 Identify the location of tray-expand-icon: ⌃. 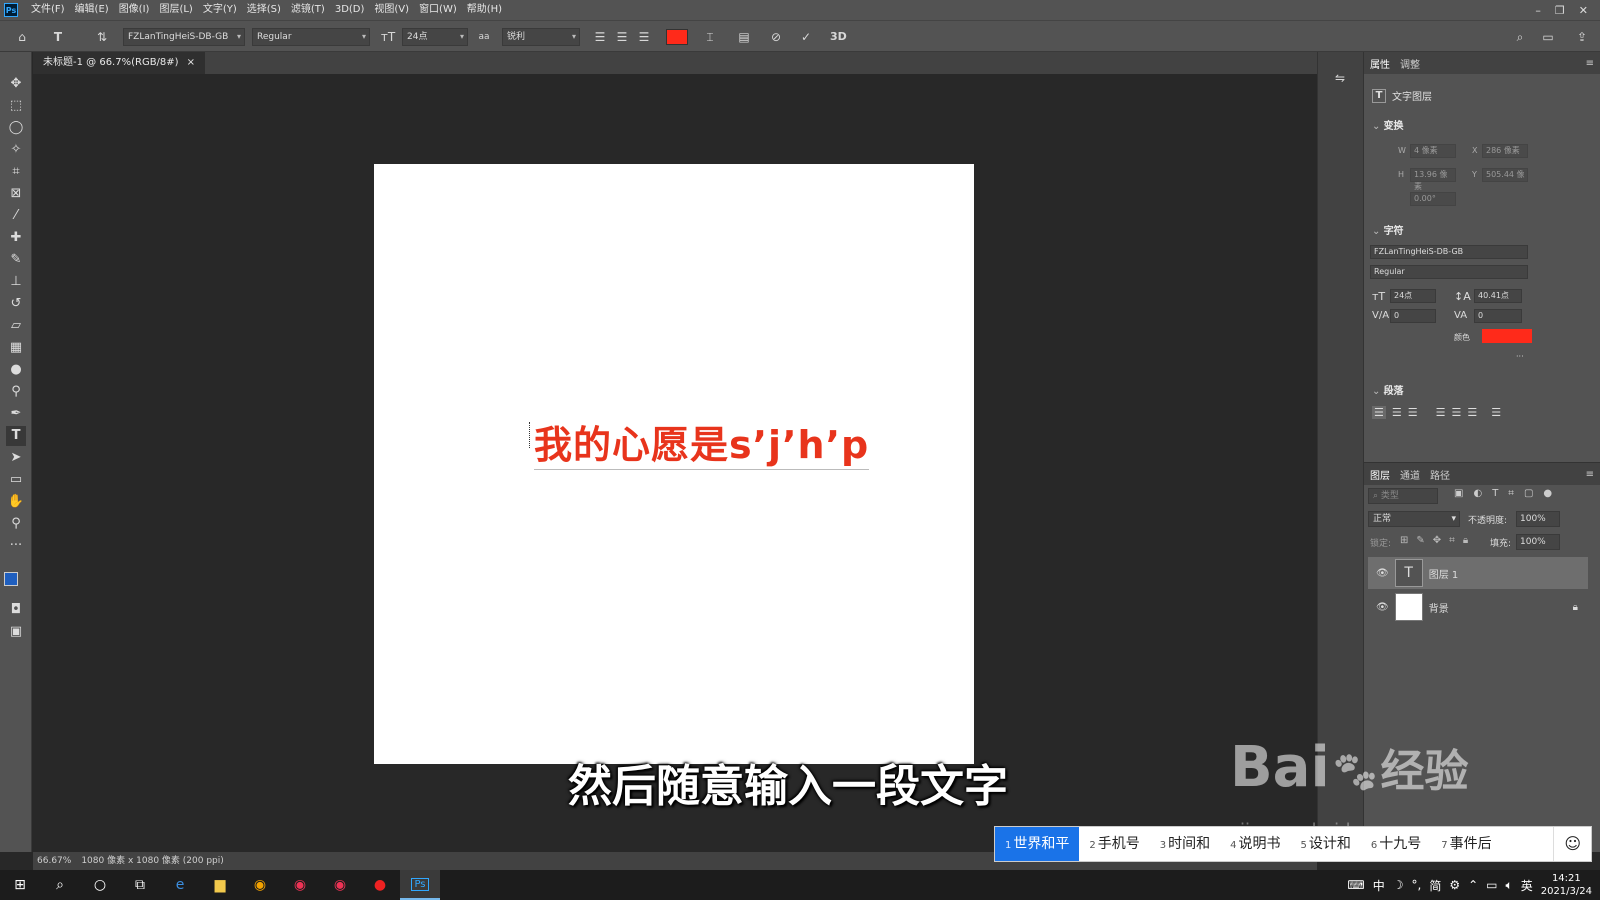
(1473, 885).